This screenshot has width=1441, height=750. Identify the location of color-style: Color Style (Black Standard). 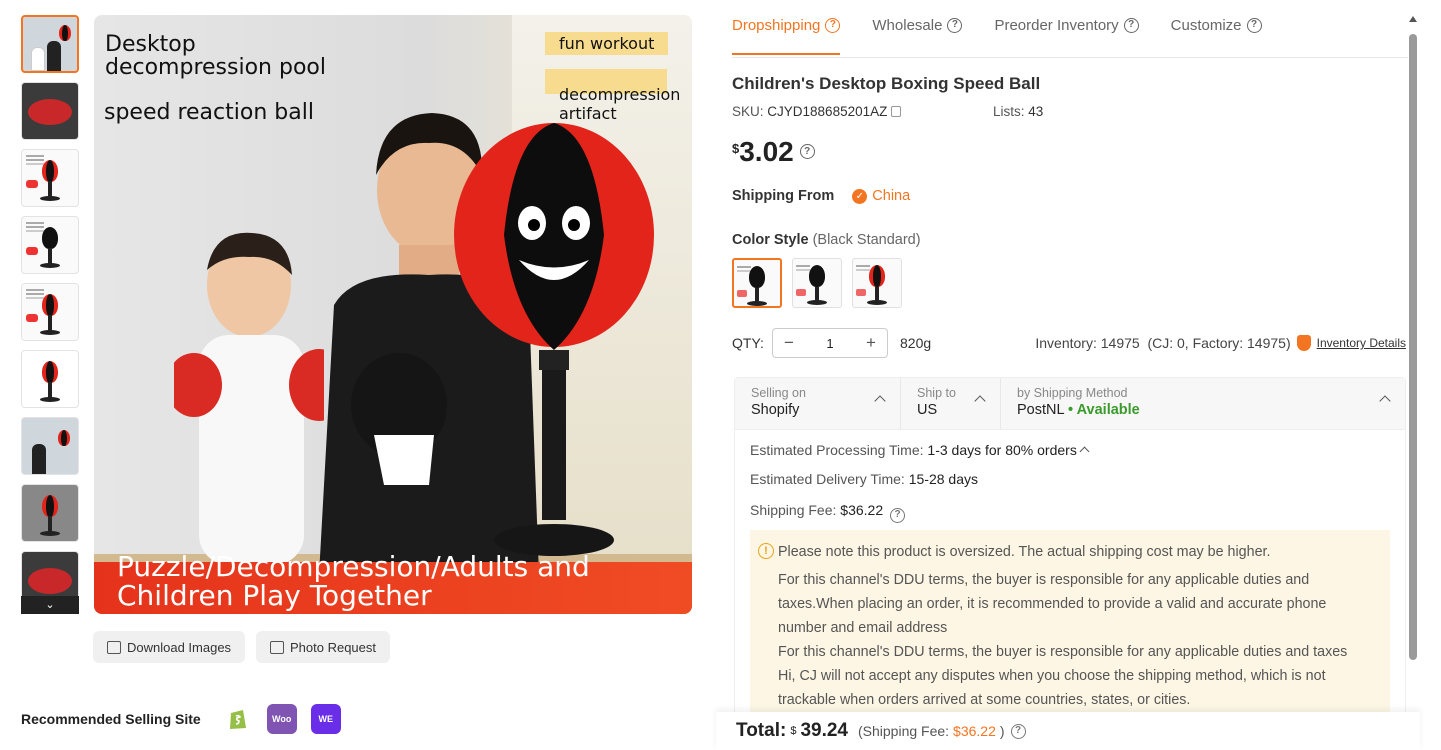
(826, 240).